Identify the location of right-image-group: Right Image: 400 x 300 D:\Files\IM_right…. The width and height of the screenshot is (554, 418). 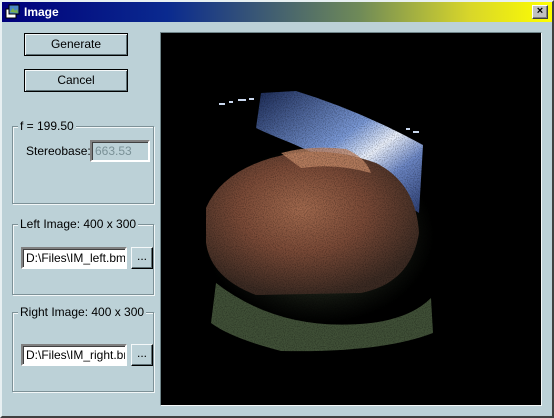
(83, 348).